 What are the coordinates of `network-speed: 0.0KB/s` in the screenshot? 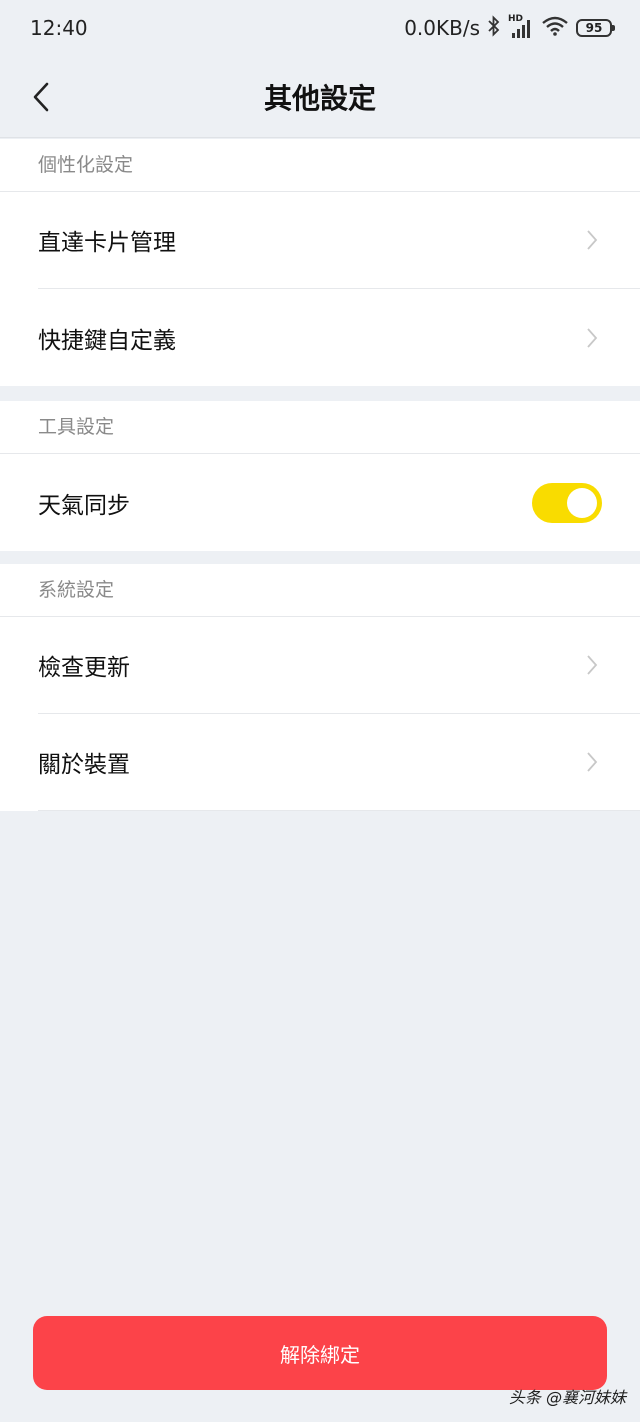 It's located at (442, 28).